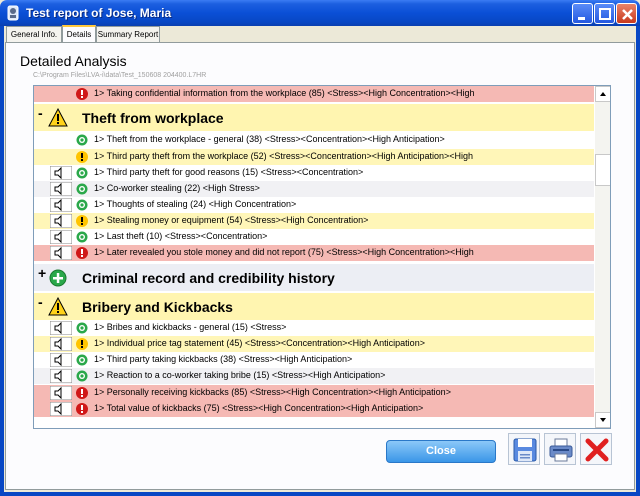 This screenshot has width=640, height=496. What do you see at coordinates (42, 273) in the screenshot?
I see `expand-toggle: +` at bounding box center [42, 273].